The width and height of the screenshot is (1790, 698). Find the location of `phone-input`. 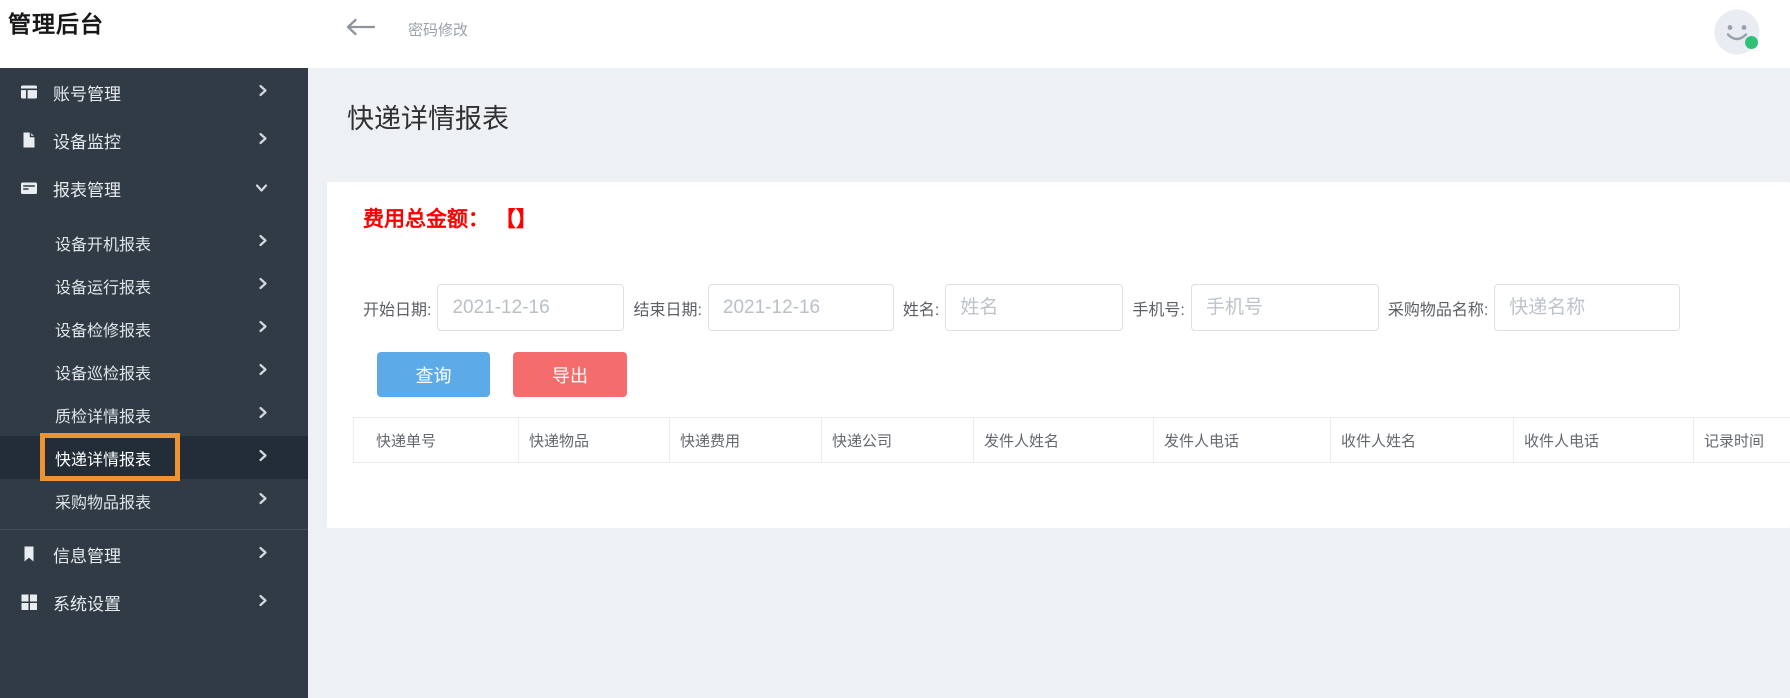

phone-input is located at coordinates (1284, 307).